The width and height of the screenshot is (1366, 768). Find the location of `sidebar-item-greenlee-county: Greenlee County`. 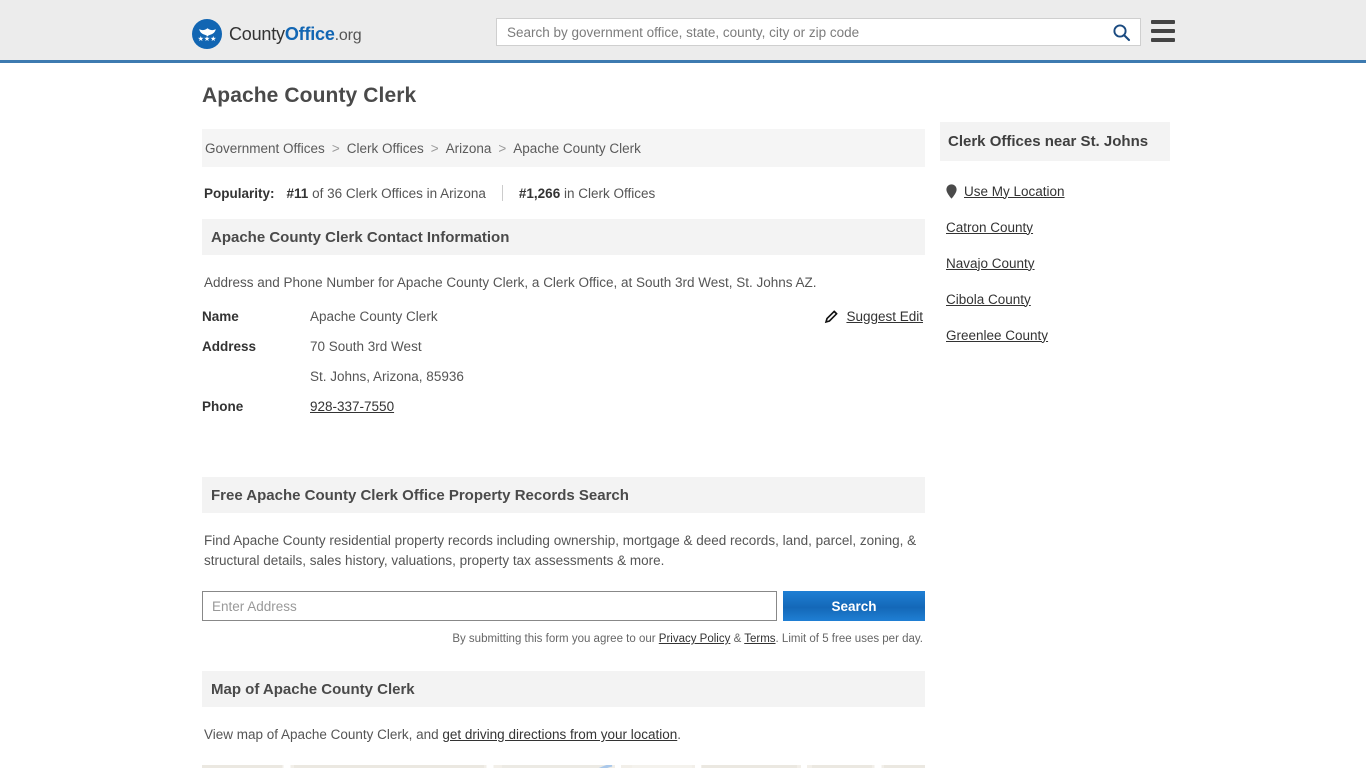

sidebar-item-greenlee-county: Greenlee County is located at coordinates (1055, 335).